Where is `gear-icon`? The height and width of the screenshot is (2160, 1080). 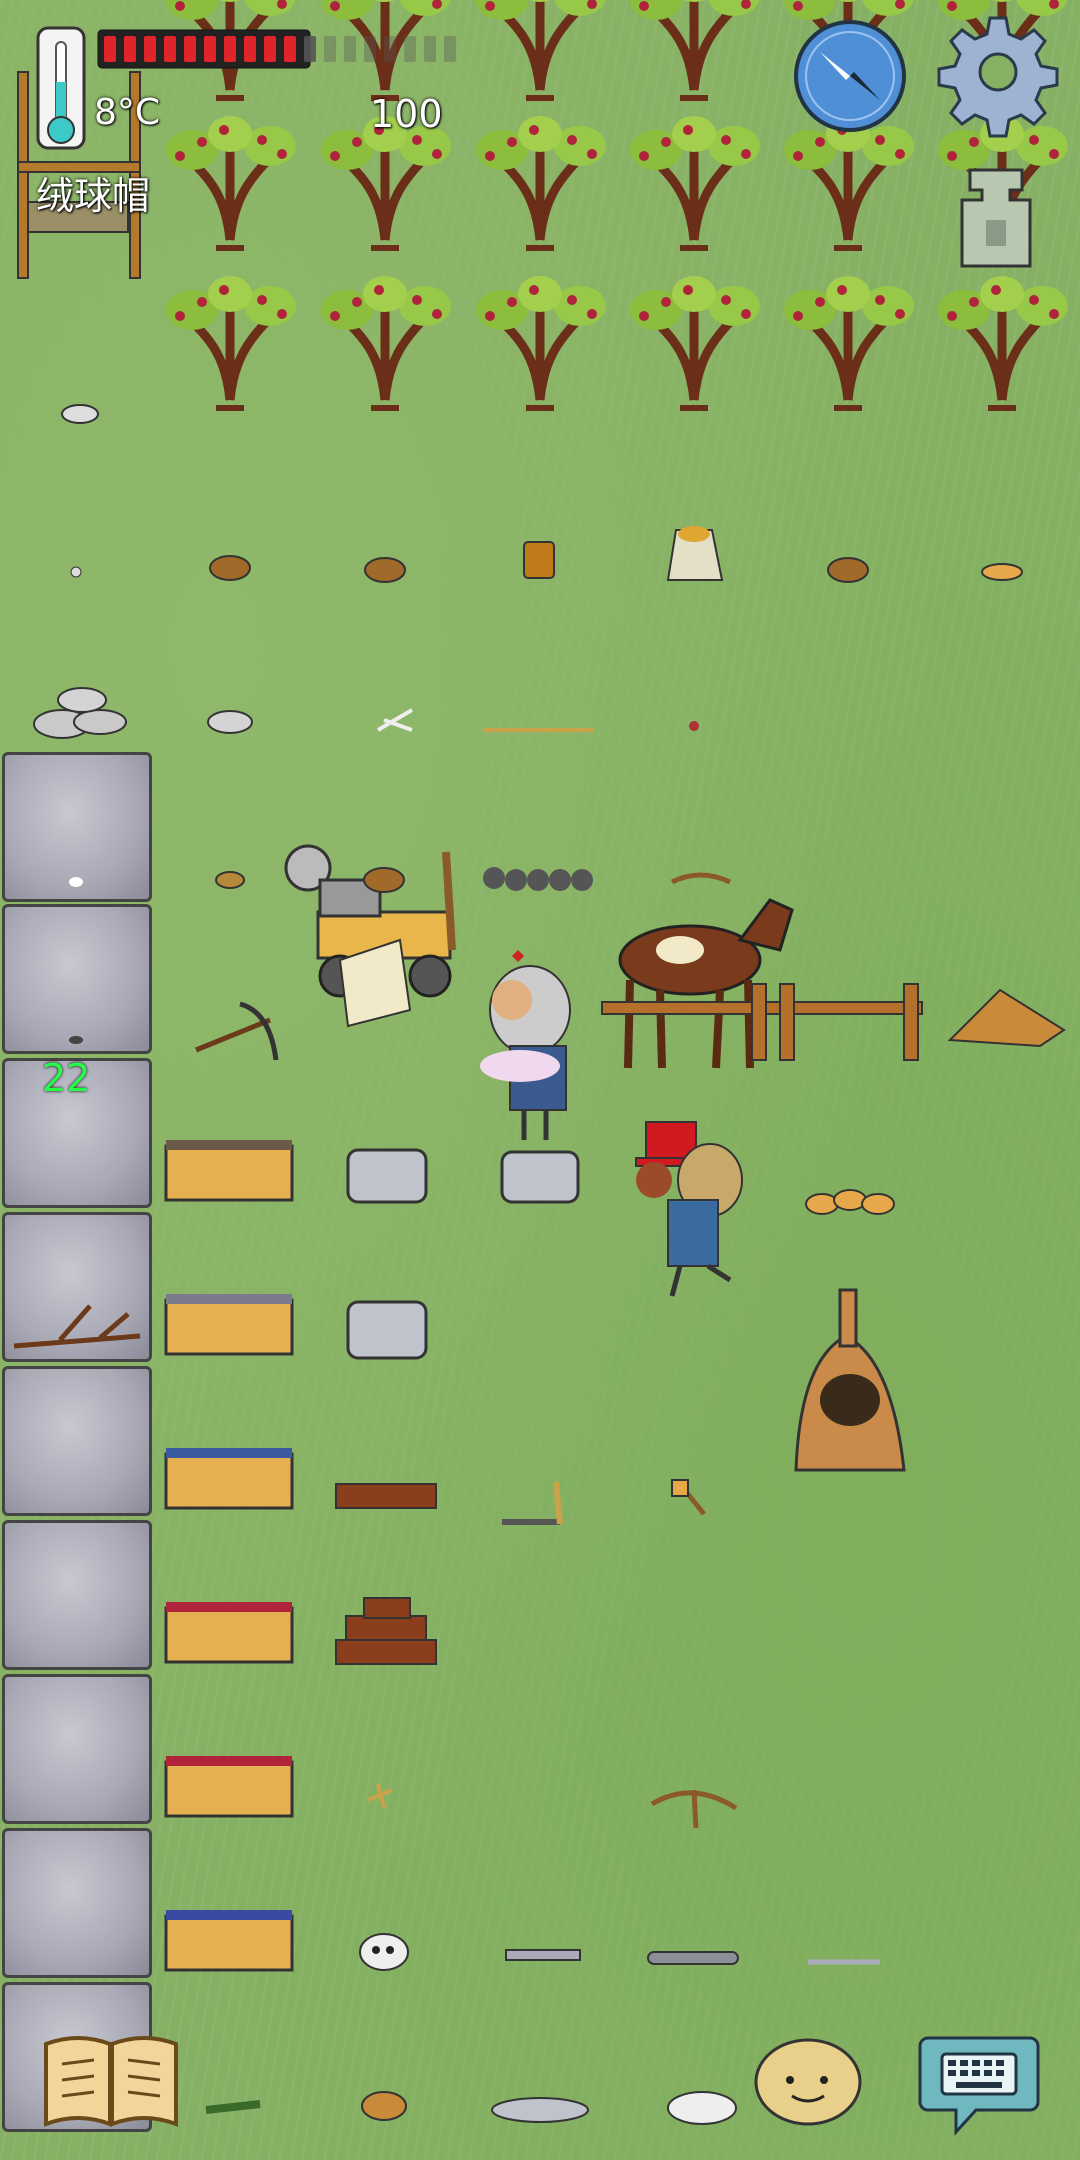
gear-icon is located at coordinates (998, 75).